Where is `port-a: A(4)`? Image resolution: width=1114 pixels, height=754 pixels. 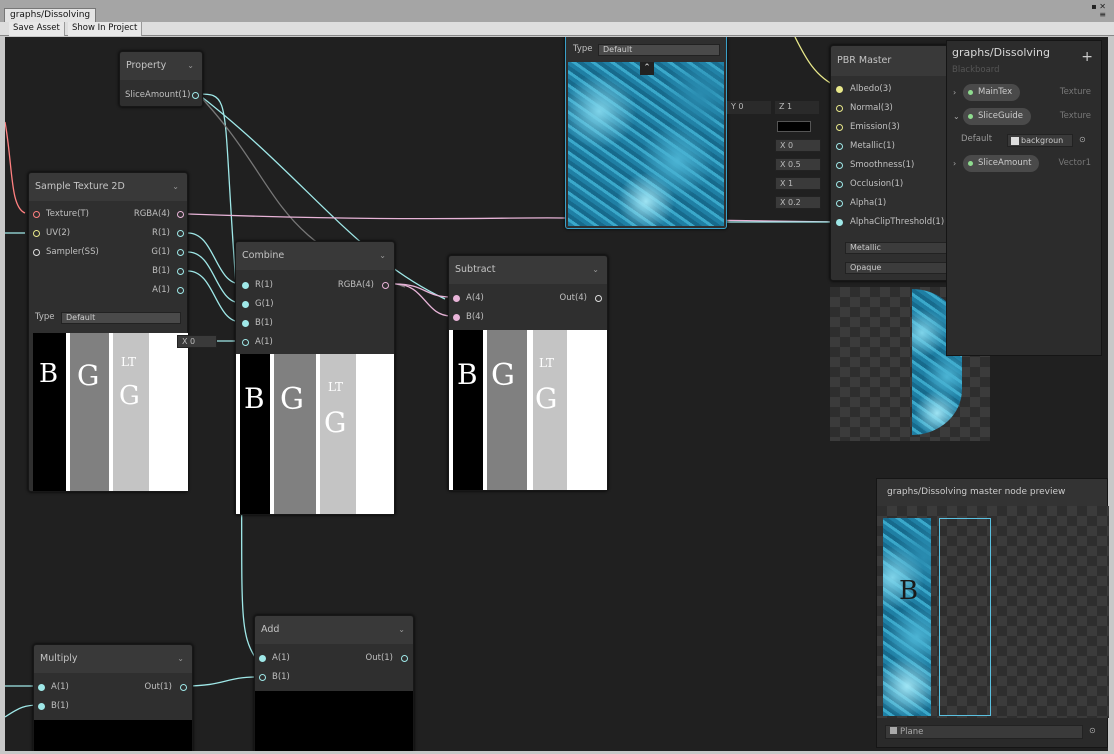
port-a: A(4) is located at coordinates (468, 298).